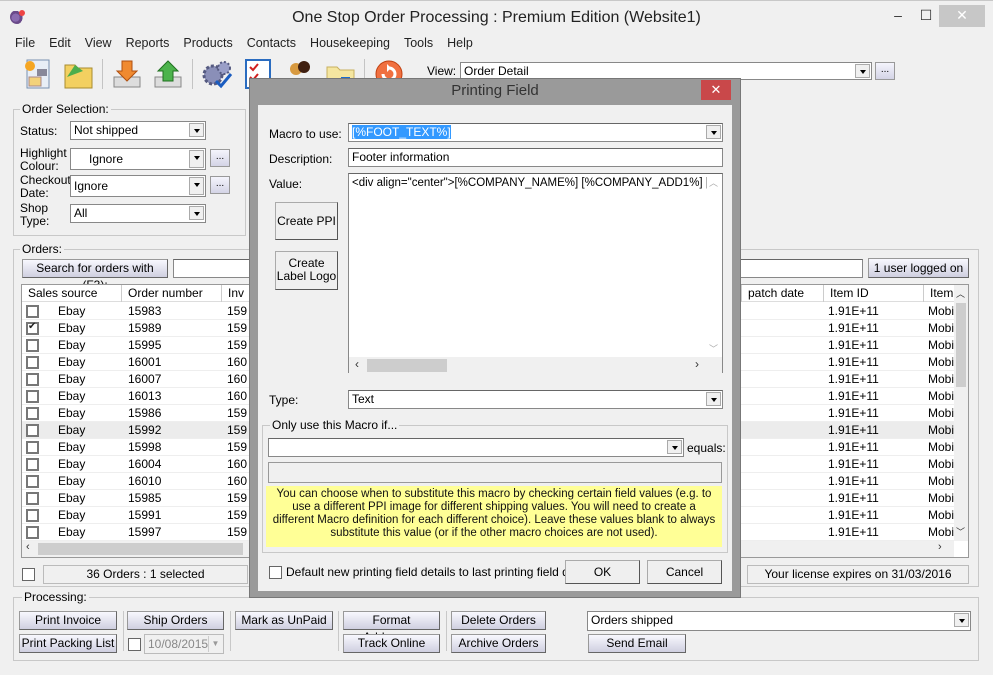  Describe the element at coordinates (858, 574) in the screenshot. I see `license-status: Your license expires on 31/03/2016` at that location.